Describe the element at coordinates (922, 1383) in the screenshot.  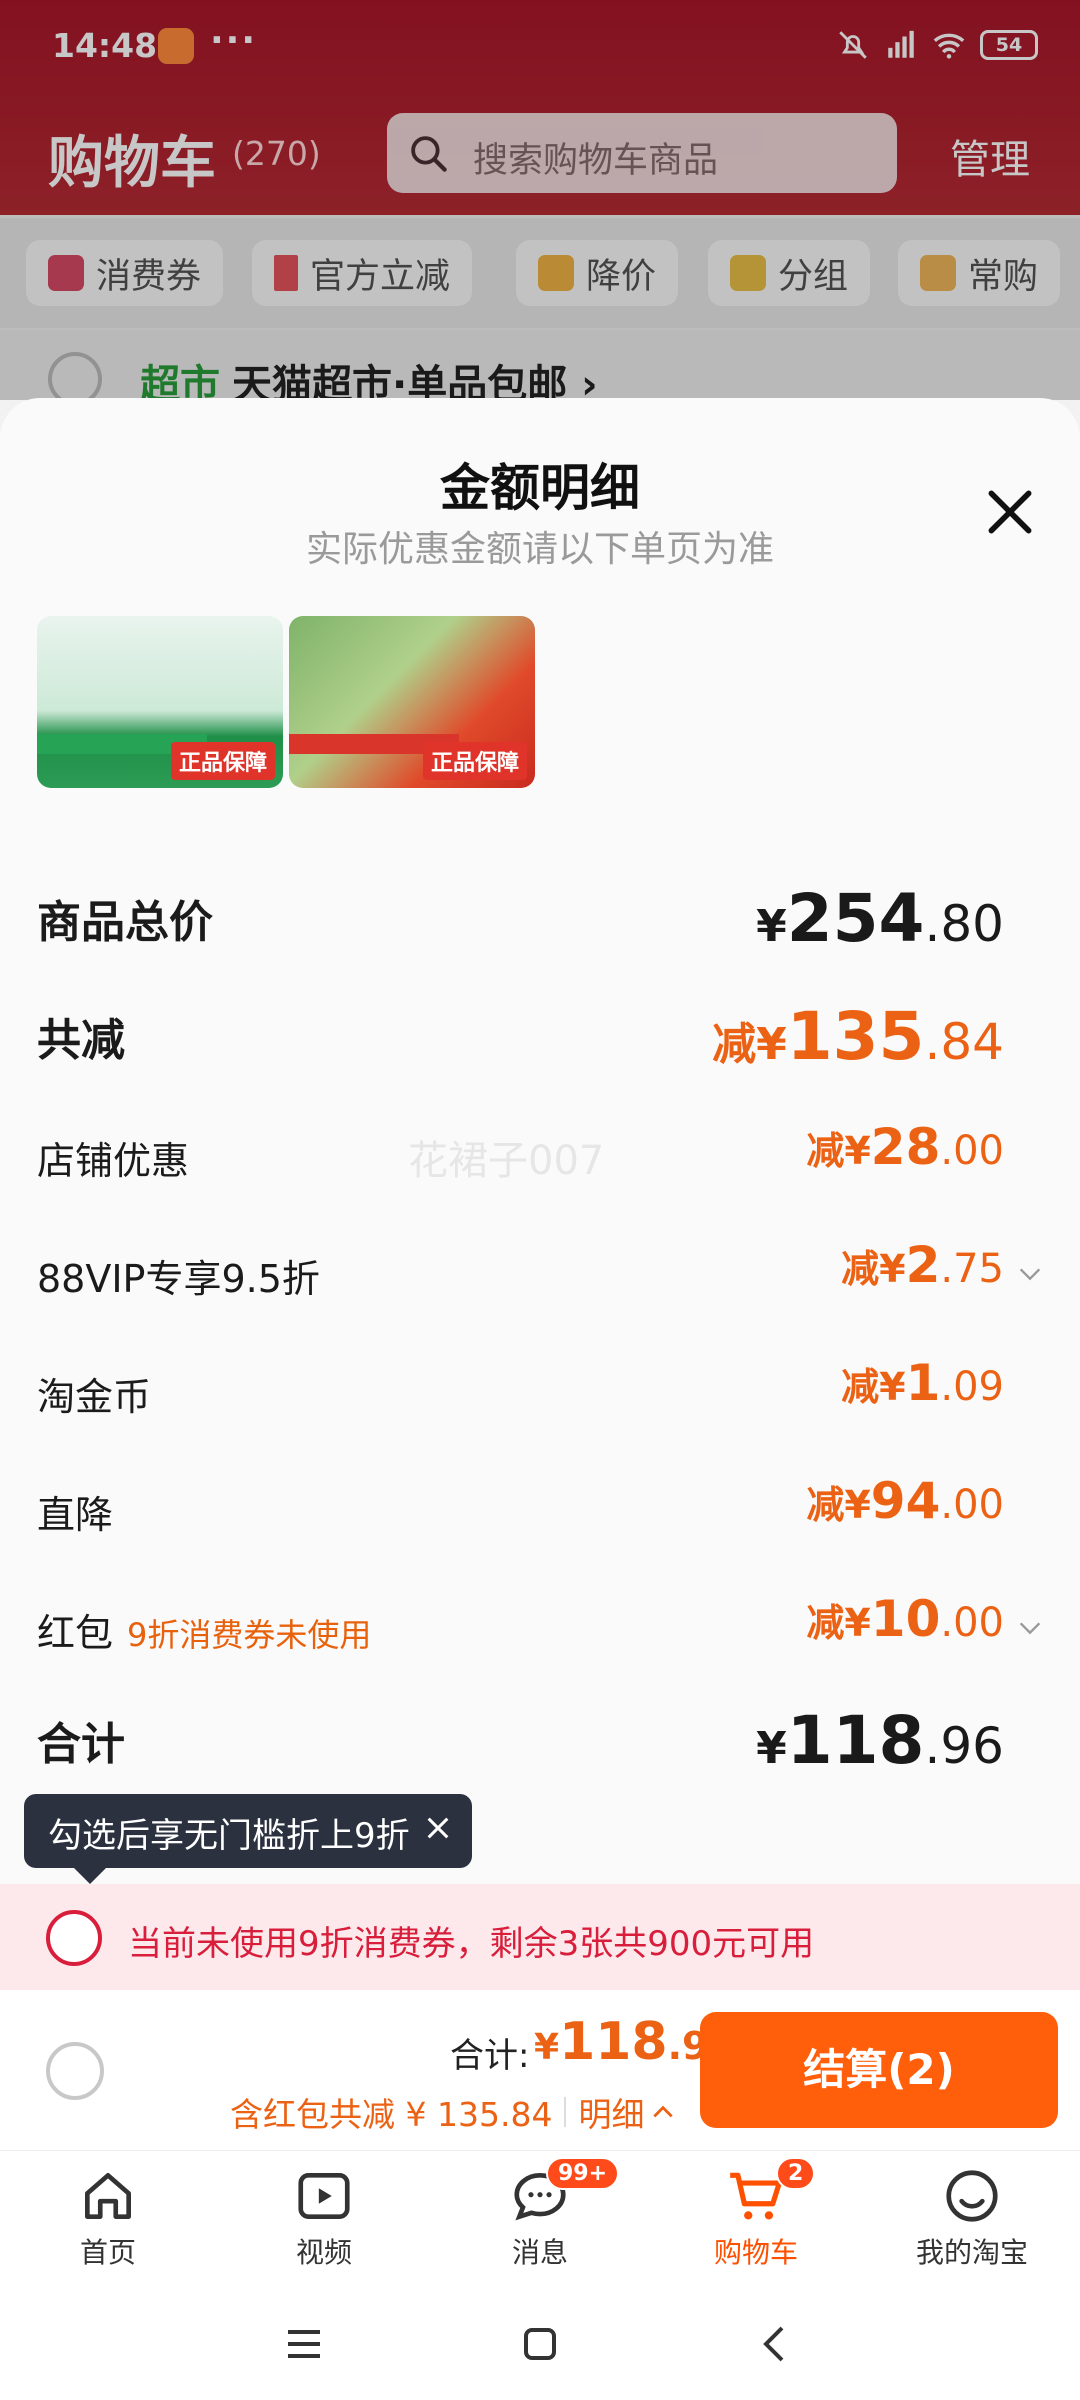
I see `row-value: 减¥1.09` at that location.